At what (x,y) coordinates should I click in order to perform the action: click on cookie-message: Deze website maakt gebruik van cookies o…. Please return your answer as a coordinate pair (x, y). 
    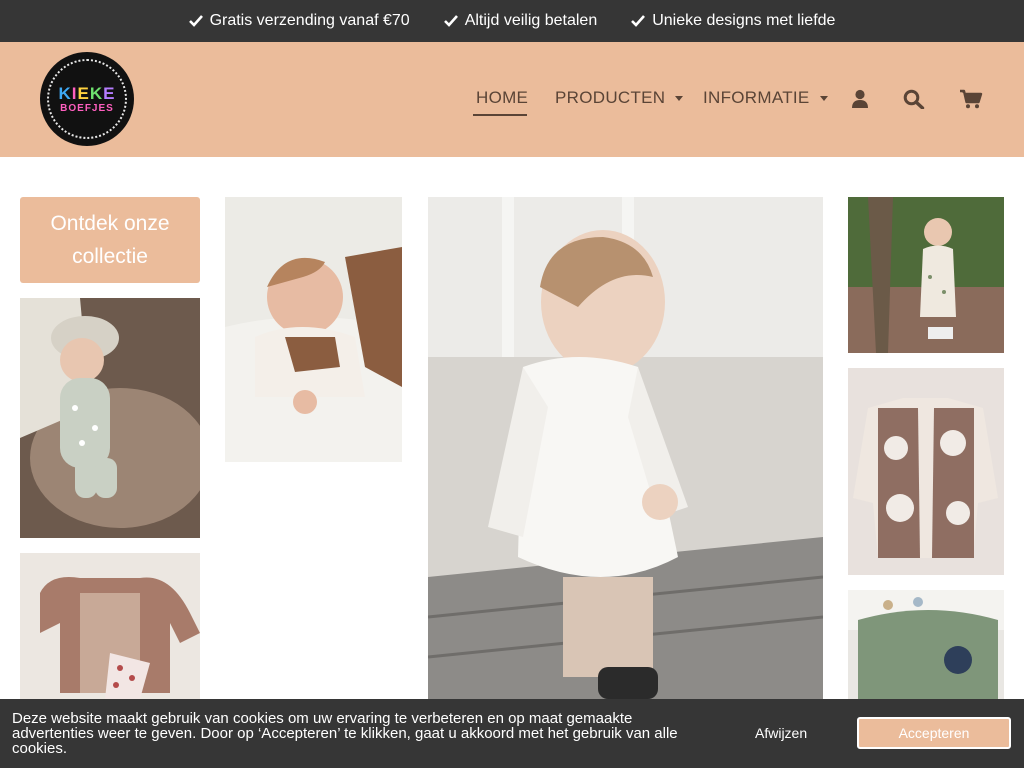
    Looking at the image, I should click on (345, 733).